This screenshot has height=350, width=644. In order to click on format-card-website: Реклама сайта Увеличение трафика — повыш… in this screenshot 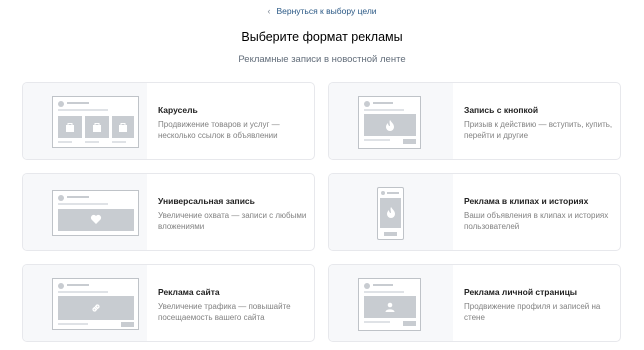, I will do `click(168, 303)`.